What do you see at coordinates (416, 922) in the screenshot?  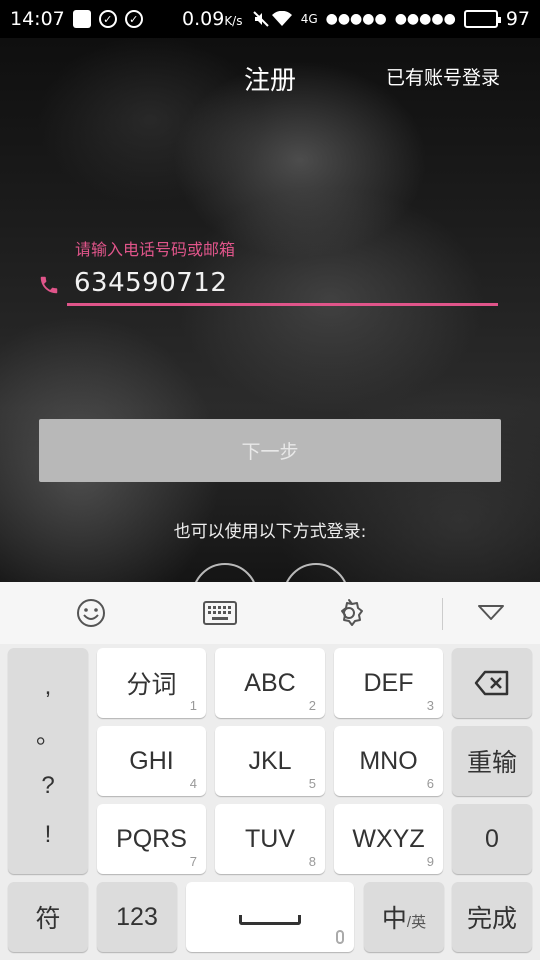 I see `lang-sub-label: /英` at bounding box center [416, 922].